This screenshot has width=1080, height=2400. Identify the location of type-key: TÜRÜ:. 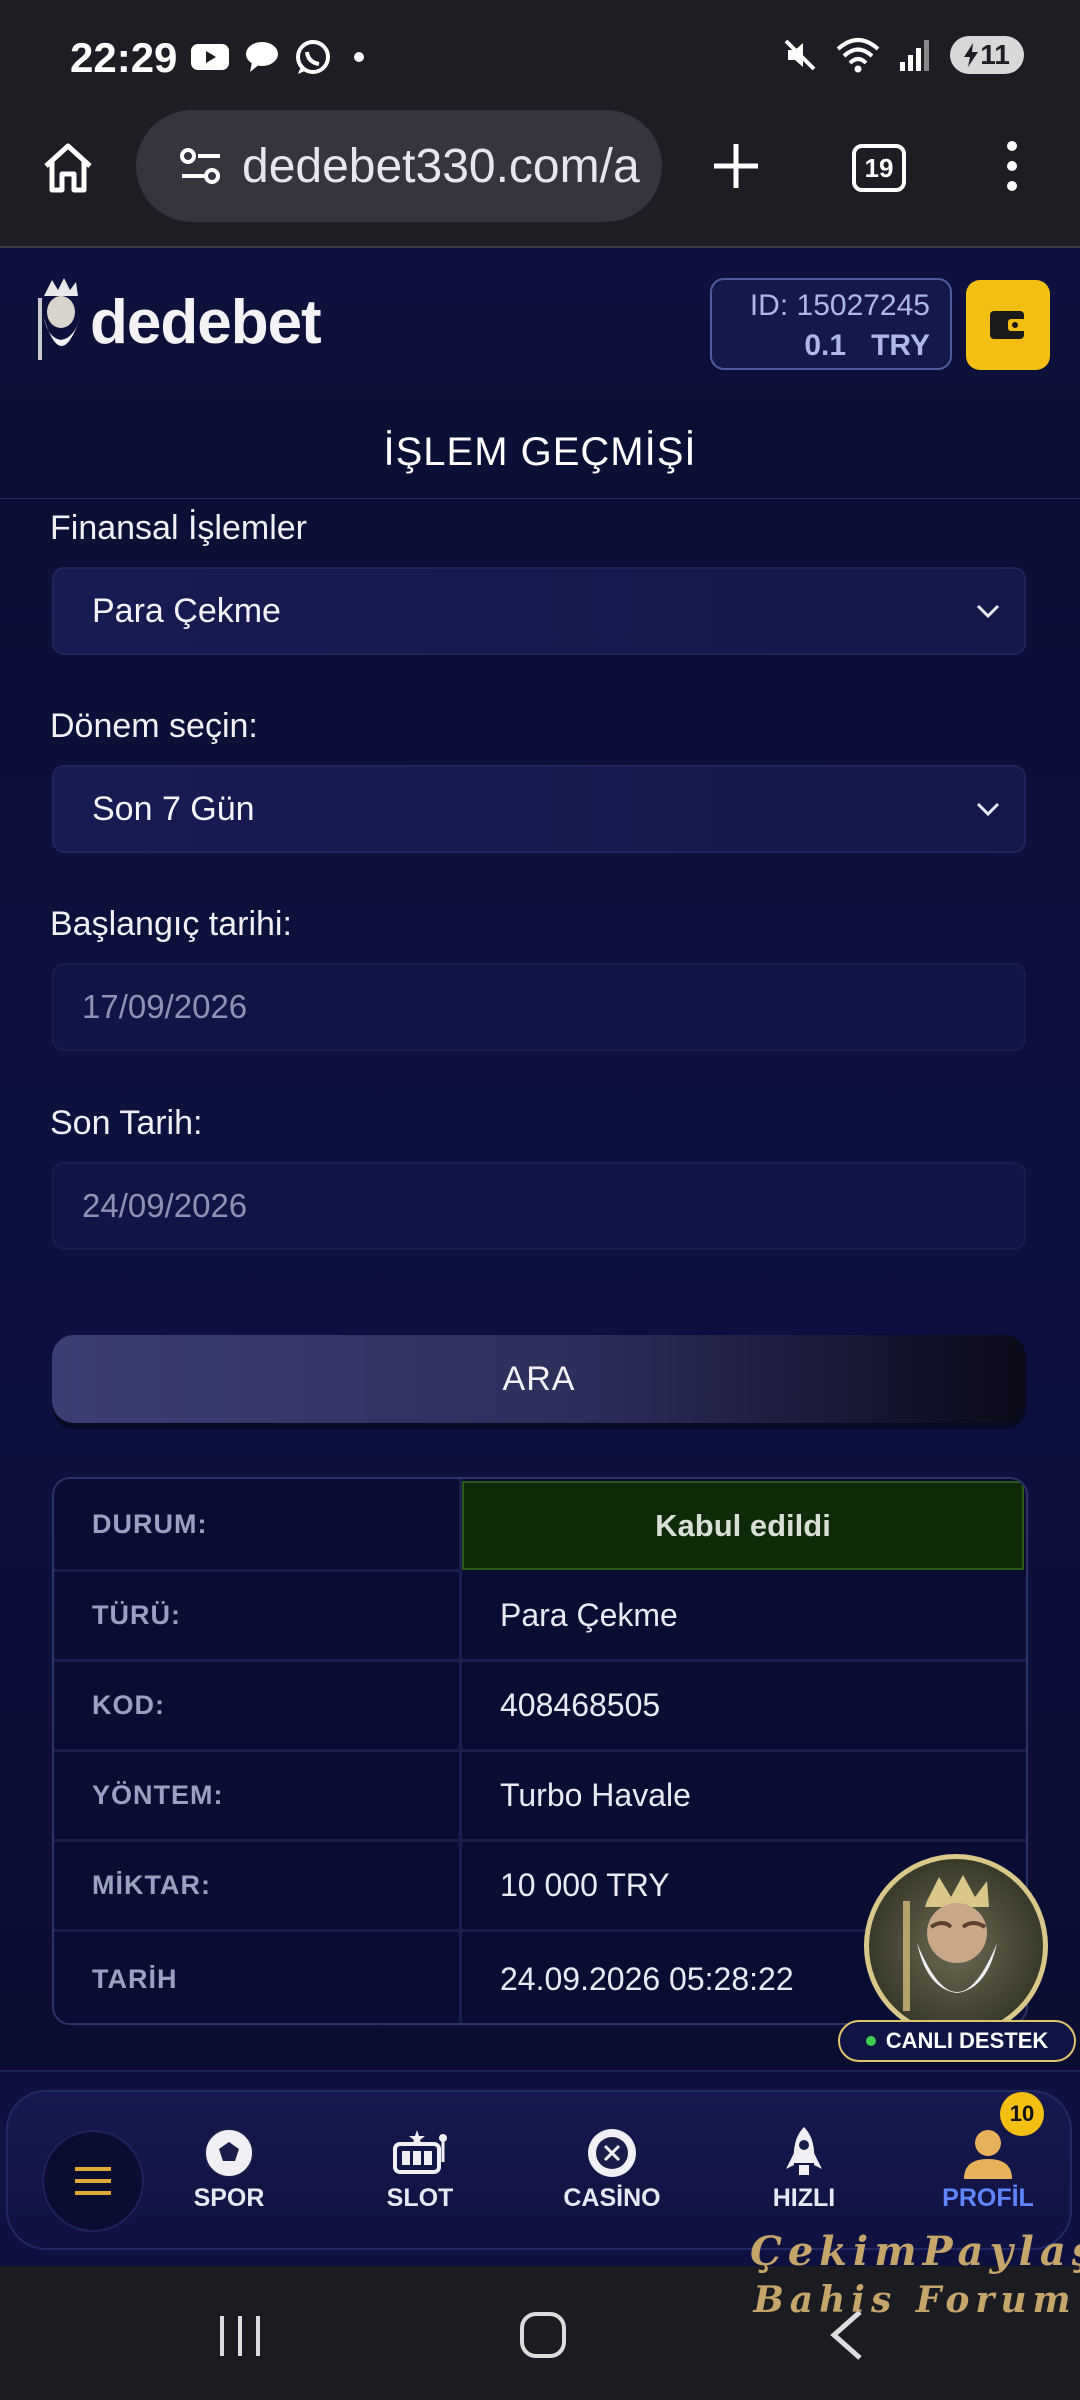
(258, 1617).